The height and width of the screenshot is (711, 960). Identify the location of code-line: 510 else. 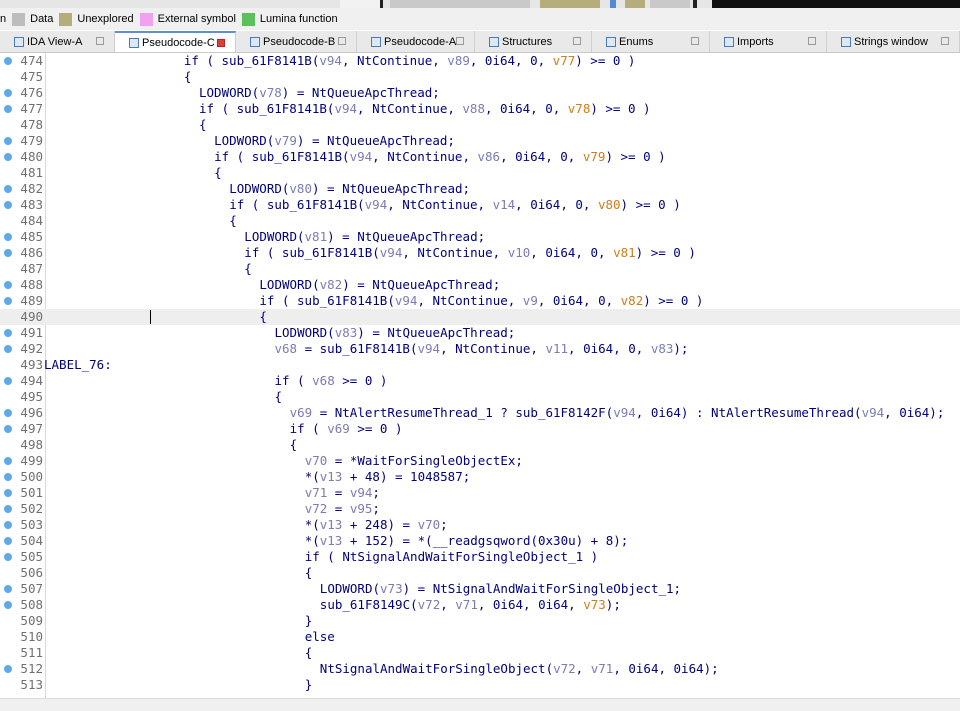
(480, 637).